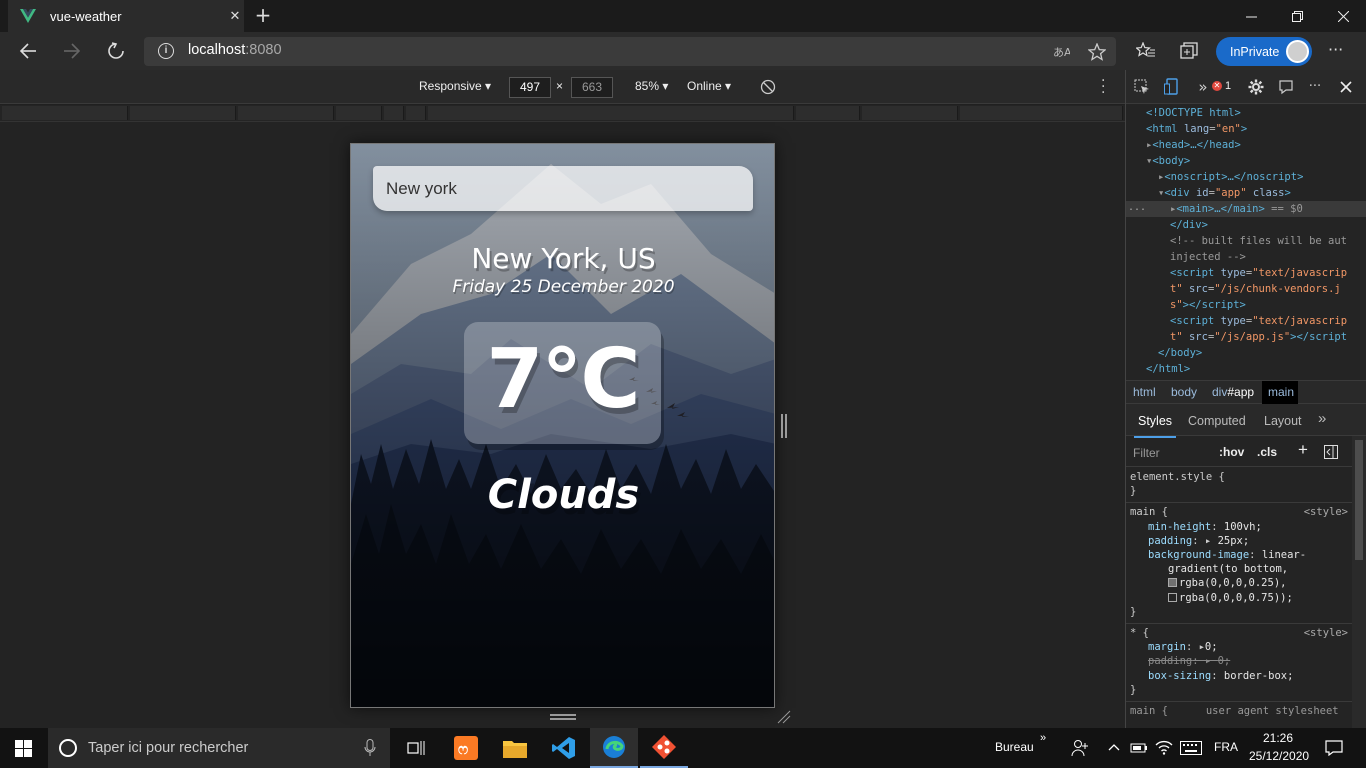  I want to click on minimize-button, so click(1251, 16).